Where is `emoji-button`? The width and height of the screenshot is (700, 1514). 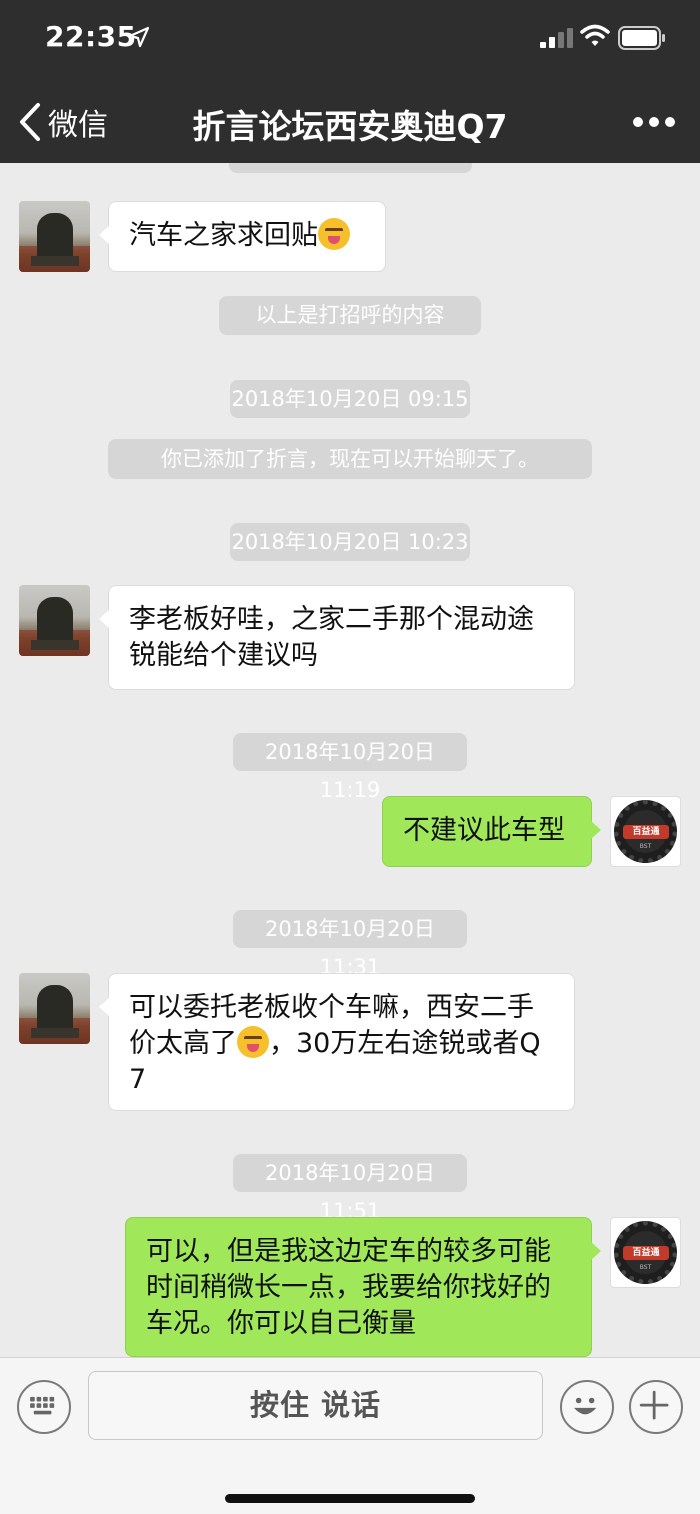 emoji-button is located at coordinates (587, 1407).